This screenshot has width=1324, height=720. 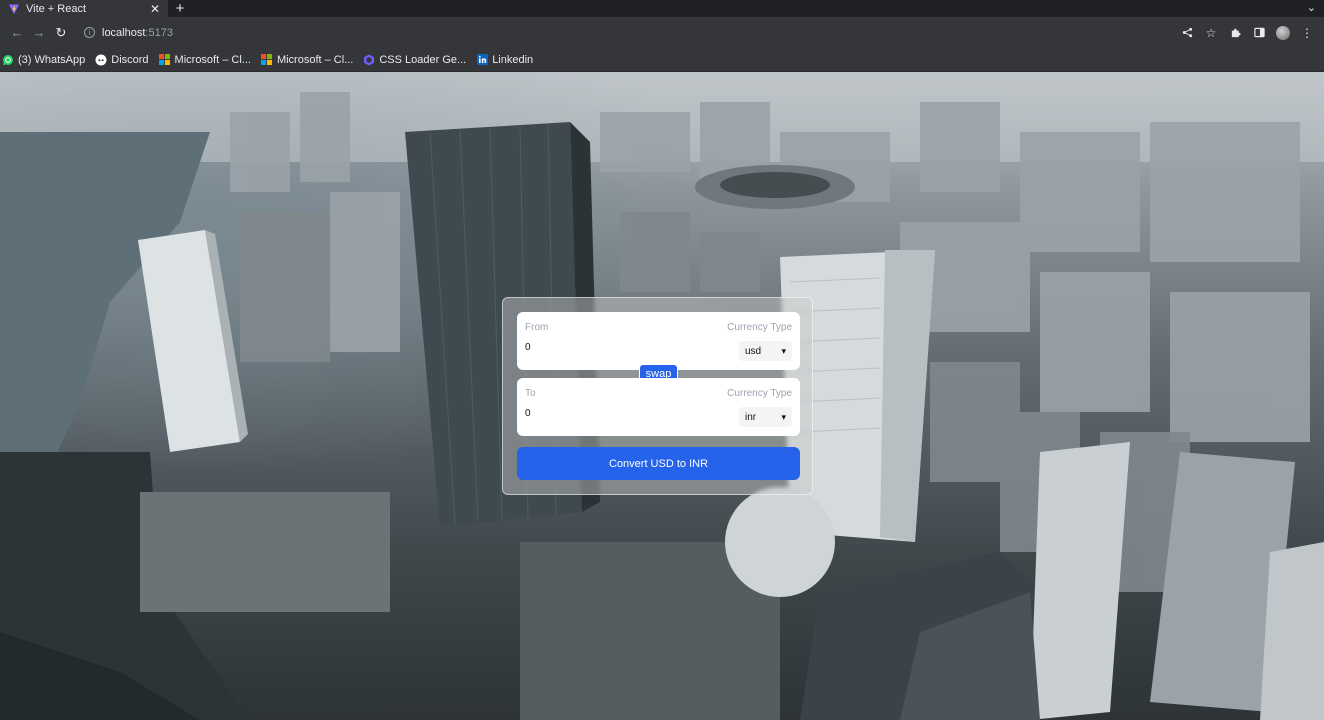 I want to click on to-field: To Currency Type 0 inr ▾, so click(x=658, y=407).